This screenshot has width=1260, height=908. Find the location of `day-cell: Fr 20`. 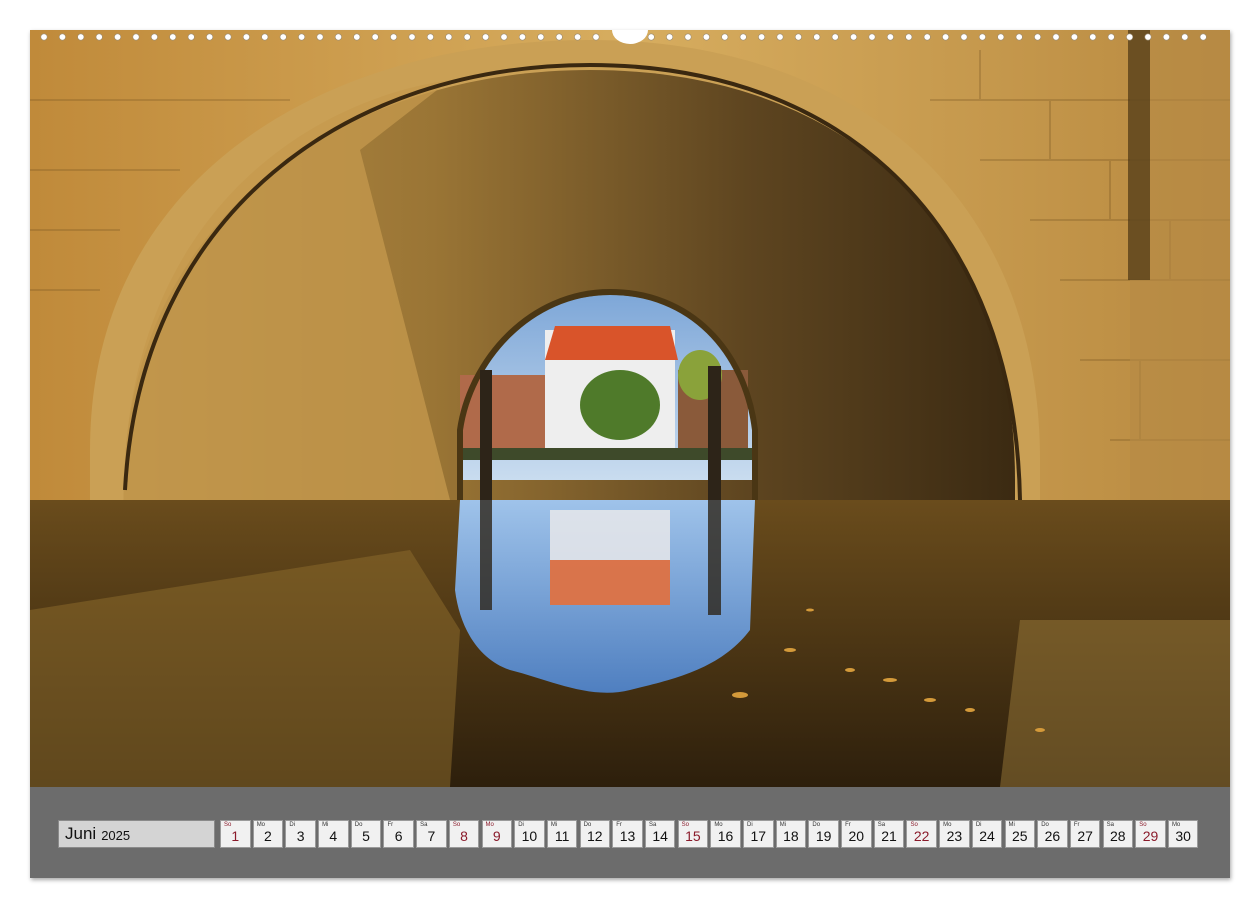

day-cell: Fr 20 is located at coordinates (856, 834).